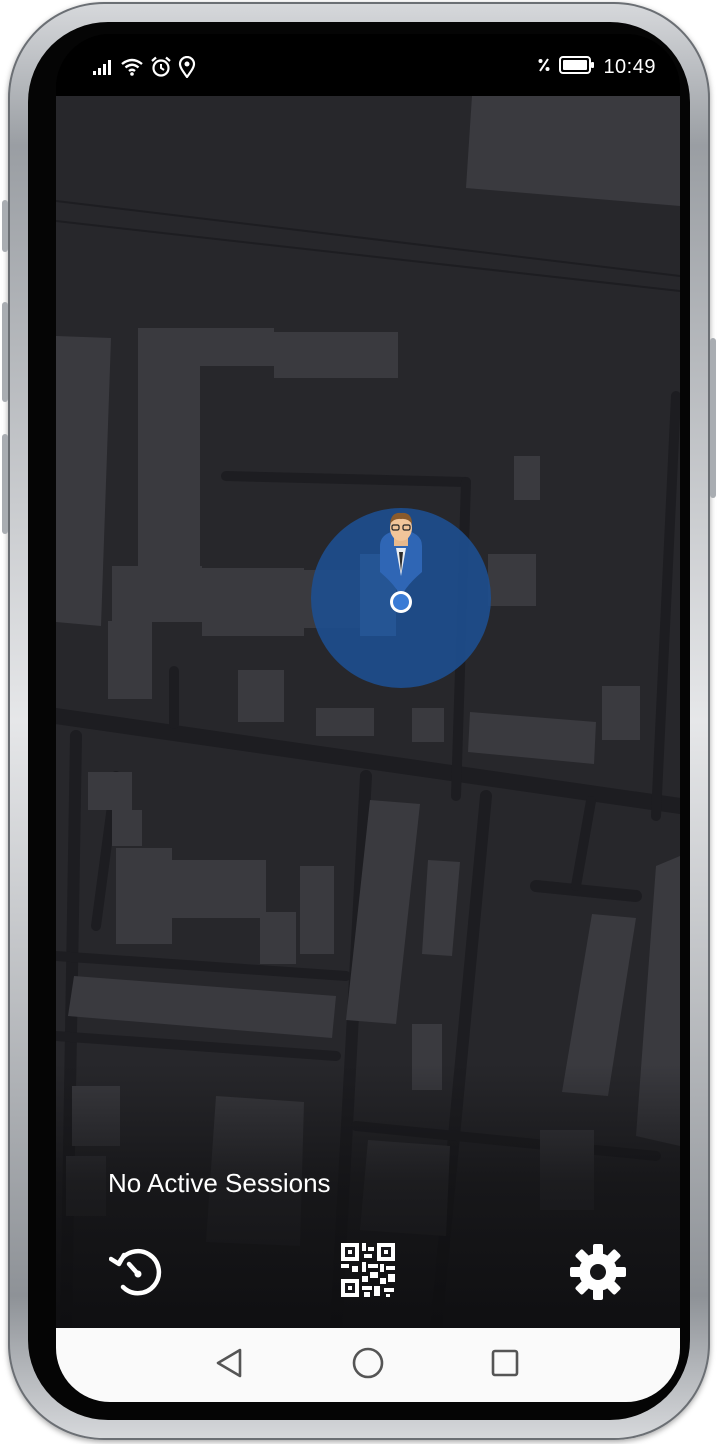  What do you see at coordinates (596, 67) in the screenshot?
I see `status-right-icons: 10:49` at bounding box center [596, 67].